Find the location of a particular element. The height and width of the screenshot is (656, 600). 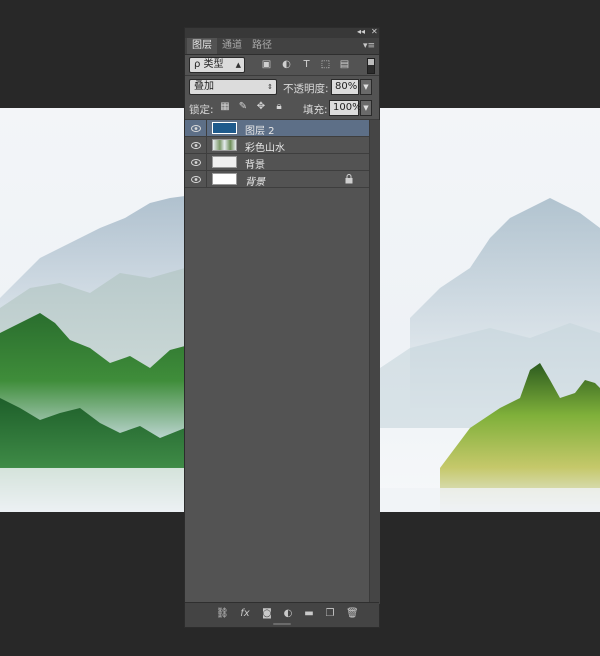

updown-arrow-icon: ▲ is located at coordinates (238, 65).